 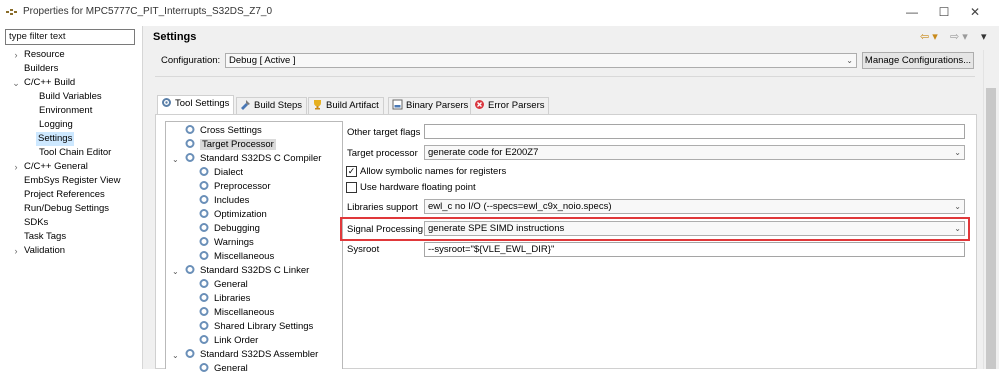 I want to click on tab-build-steps: Build Steps, so click(x=272, y=105).